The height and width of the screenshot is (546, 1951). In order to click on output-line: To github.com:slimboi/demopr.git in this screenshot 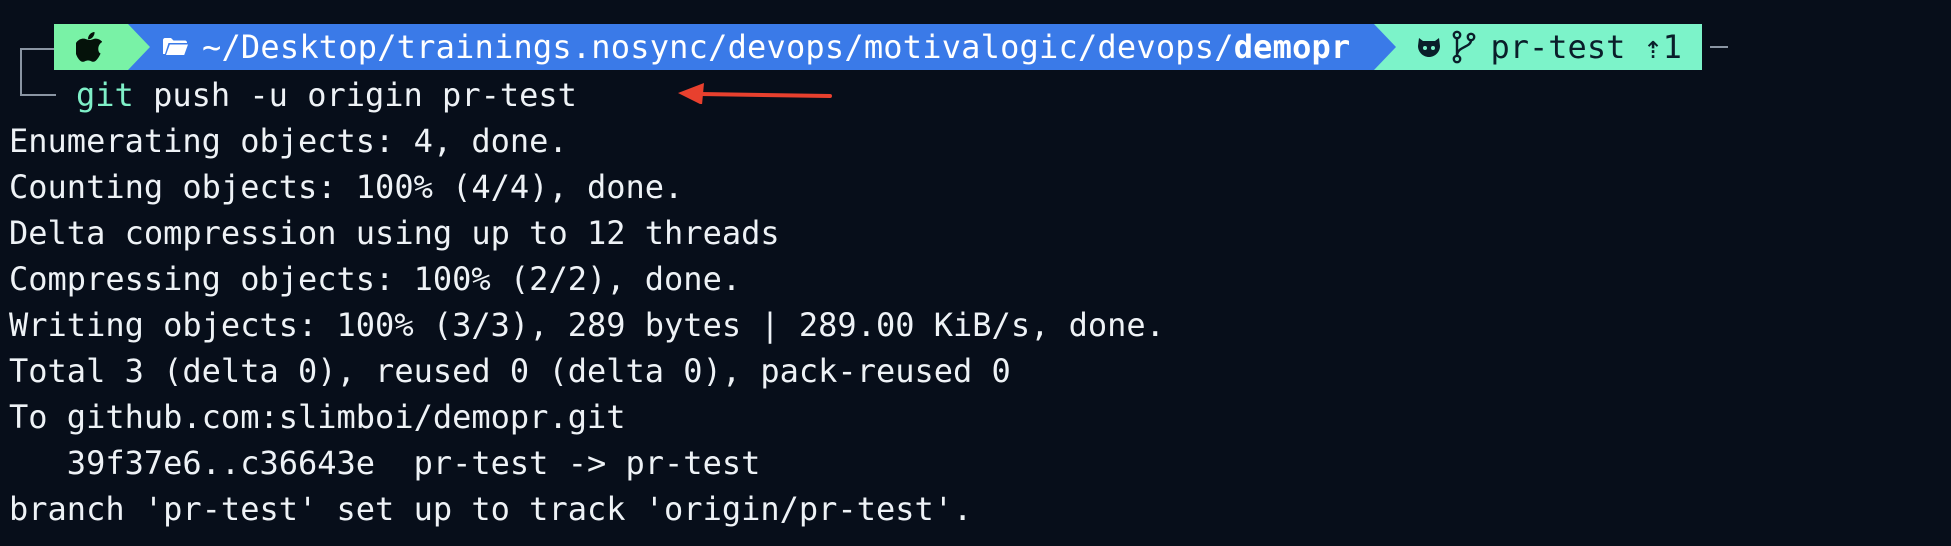, I will do `click(317, 417)`.